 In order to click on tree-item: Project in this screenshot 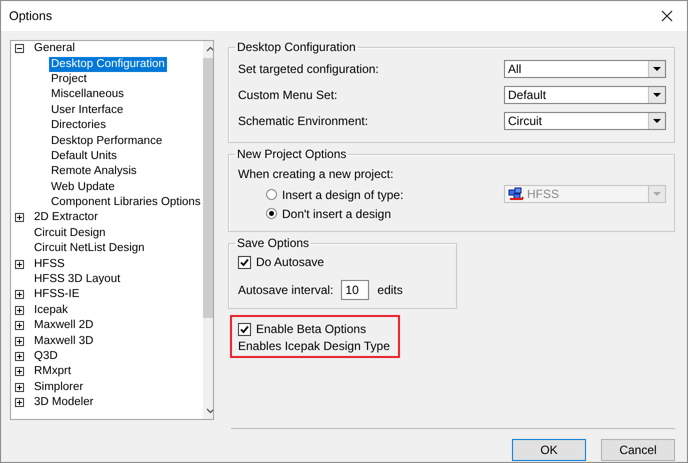, I will do `click(69, 79)`.